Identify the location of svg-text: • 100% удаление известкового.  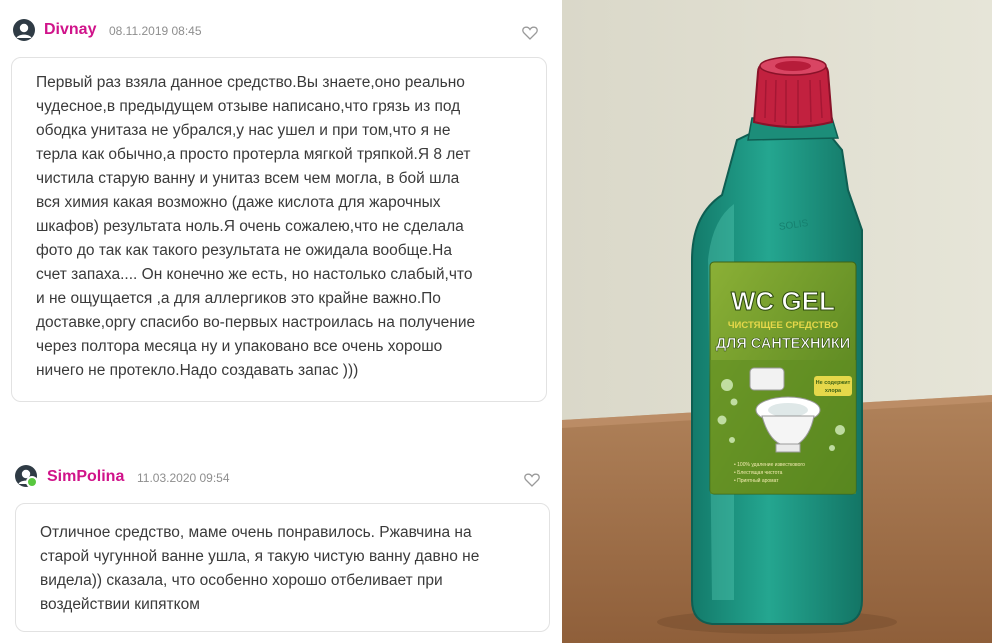
(769, 465).